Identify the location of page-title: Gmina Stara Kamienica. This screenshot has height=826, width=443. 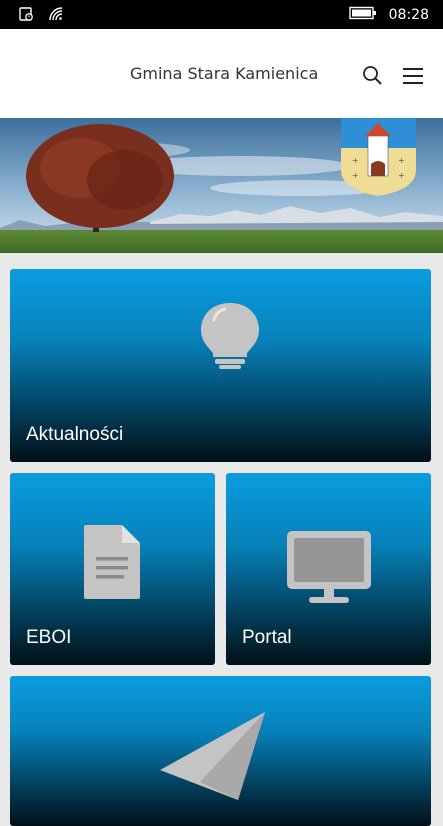
(224, 73).